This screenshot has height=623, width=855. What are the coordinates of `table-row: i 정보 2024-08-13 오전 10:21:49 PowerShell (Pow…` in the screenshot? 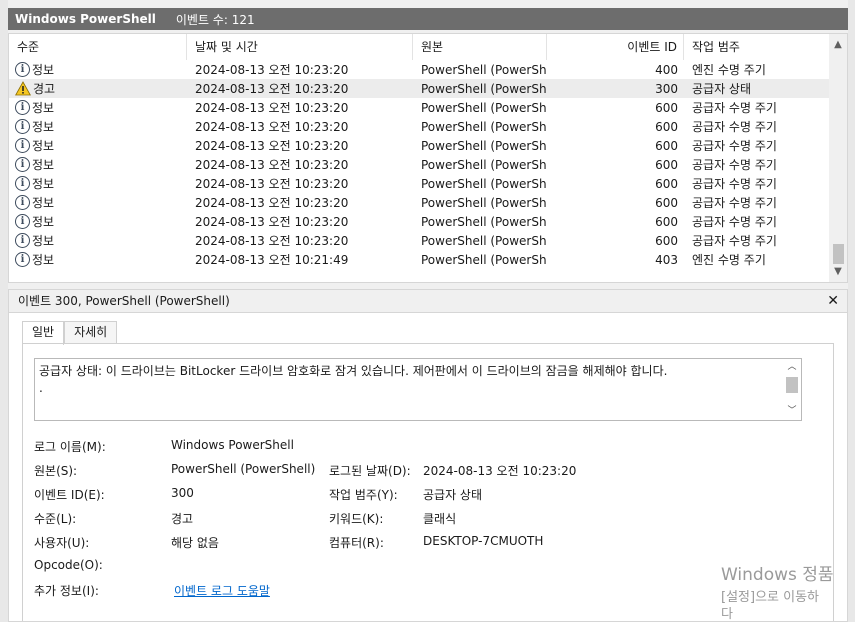 It's located at (419, 259).